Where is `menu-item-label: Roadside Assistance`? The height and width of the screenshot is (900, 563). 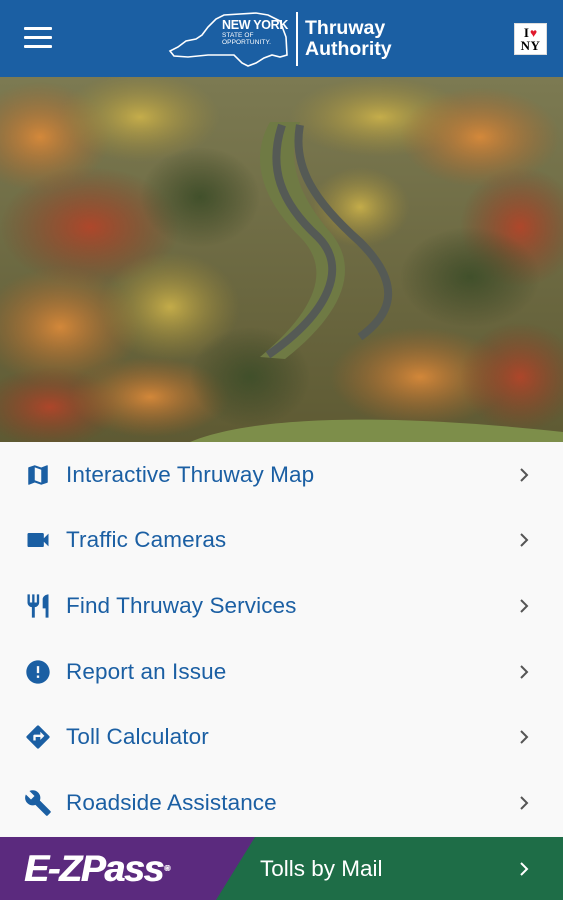 menu-item-label: Roadside Assistance is located at coordinates (171, 802).